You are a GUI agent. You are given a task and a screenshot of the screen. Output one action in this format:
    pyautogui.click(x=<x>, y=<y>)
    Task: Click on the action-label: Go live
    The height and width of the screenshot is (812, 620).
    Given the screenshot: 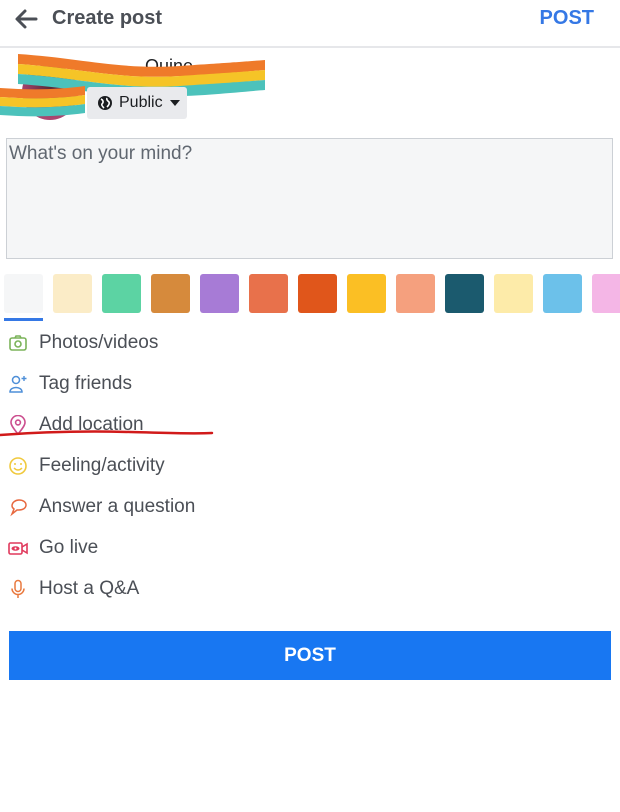 What is the action you would take?
    pyautogui.click(x=69, y=547)
    